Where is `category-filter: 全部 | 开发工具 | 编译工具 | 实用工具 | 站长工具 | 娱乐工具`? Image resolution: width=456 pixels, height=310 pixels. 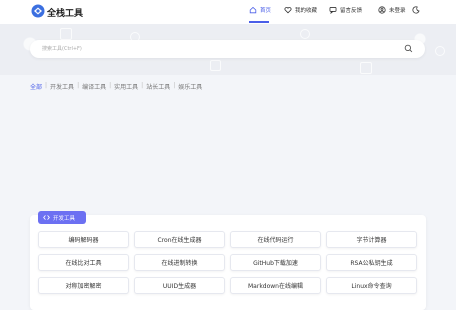 category-filter: 全部 | 开发工具 | 编译工具 | 实用工具 | 站长工具 | 娱乐工具 is located at coordinates (116, 86).